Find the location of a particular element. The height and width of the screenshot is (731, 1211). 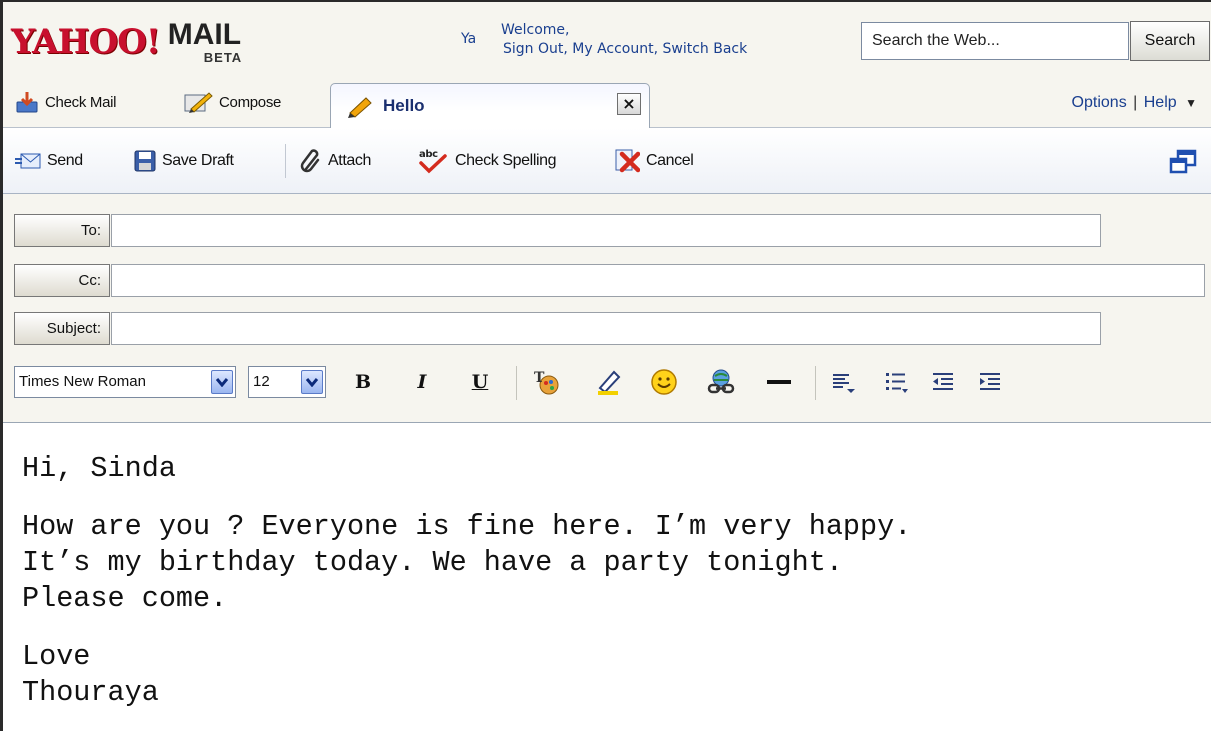

send-label: Send is located at coordinates (65, 160).